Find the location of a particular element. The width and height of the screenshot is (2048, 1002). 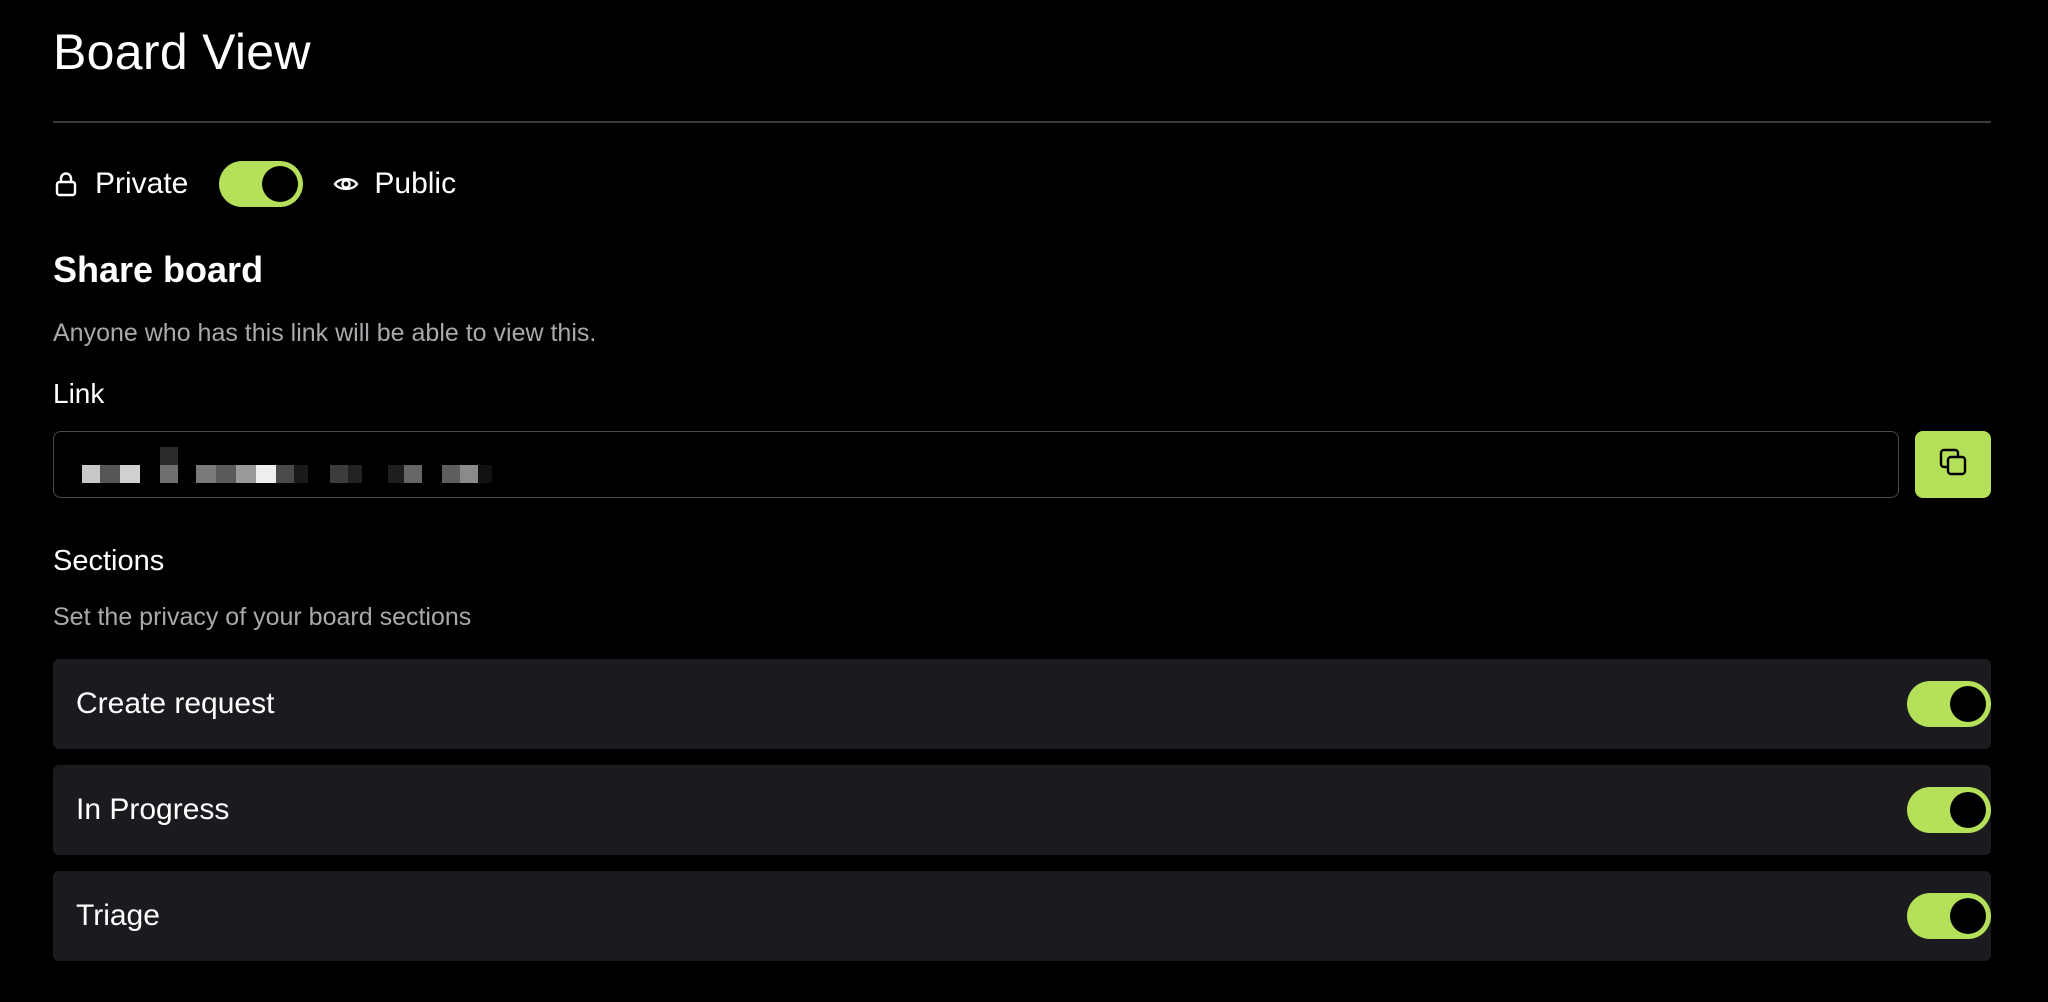

visibility-switcher: Private Public is located at coordinates (254, 184).